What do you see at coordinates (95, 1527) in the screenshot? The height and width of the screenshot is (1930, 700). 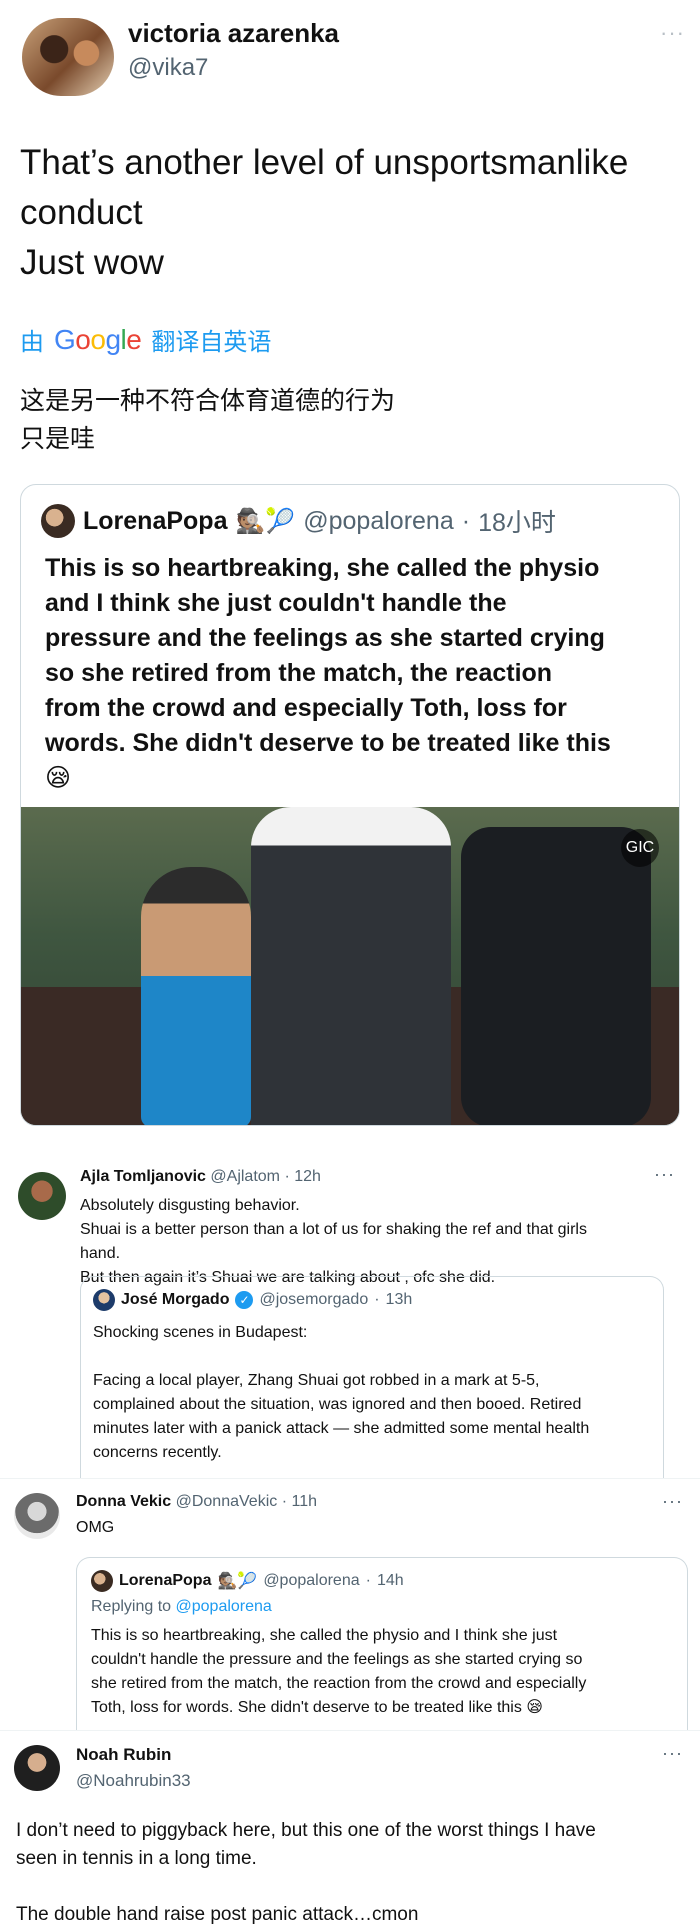 I see `reply-text: OMG` at bounding box center [95, 1527].